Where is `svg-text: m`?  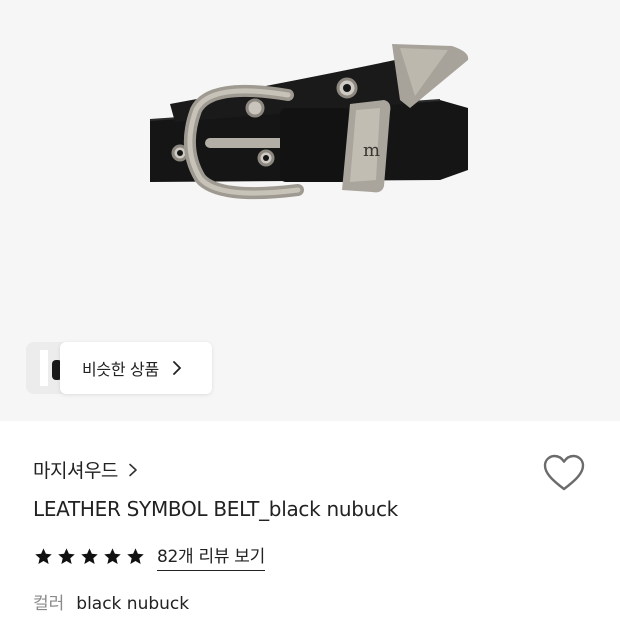 svg-text: m is located at coordinates (371, 150).